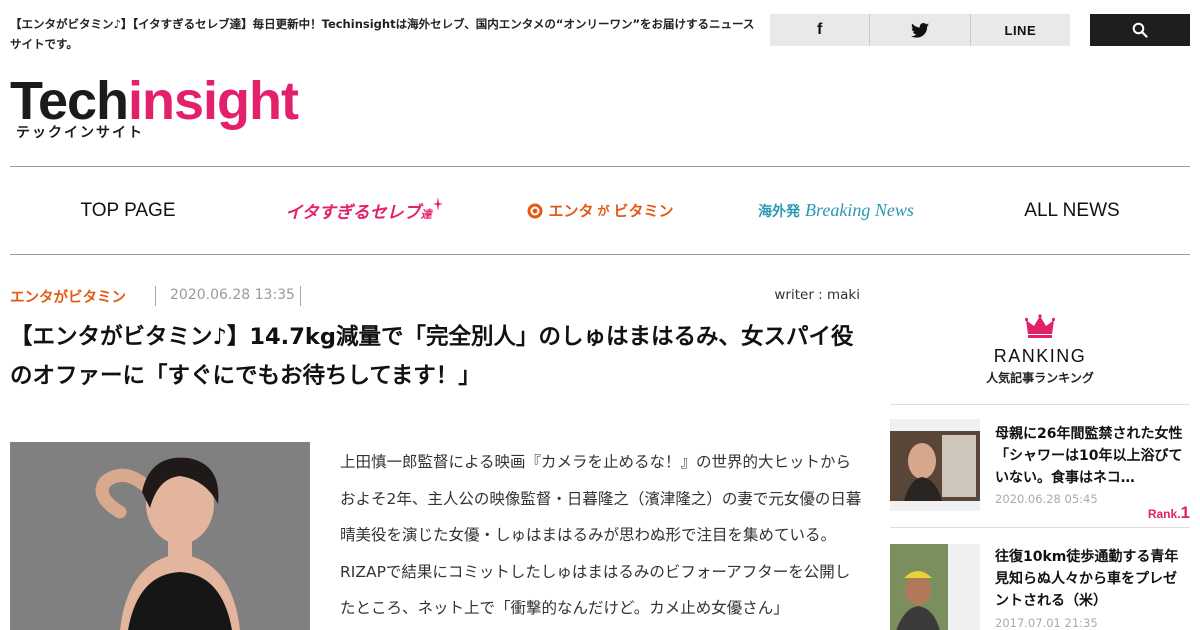  I want to click on line-button: LINE, so click(1020, 30).